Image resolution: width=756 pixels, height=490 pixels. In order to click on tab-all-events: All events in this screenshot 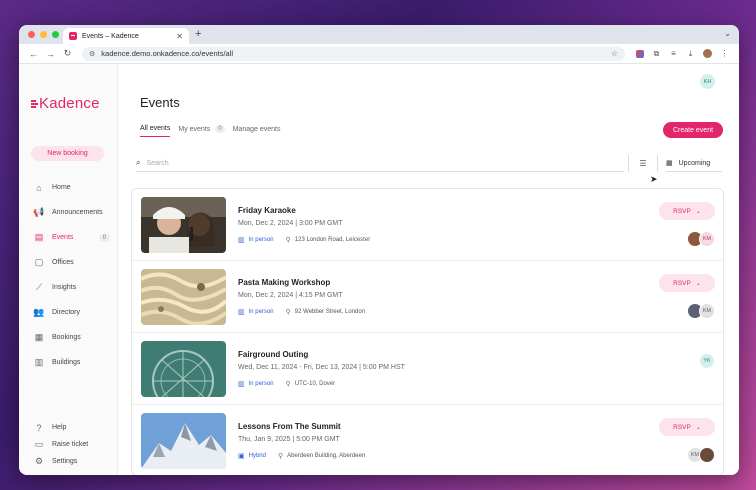, I will do `click(155, 131)`.